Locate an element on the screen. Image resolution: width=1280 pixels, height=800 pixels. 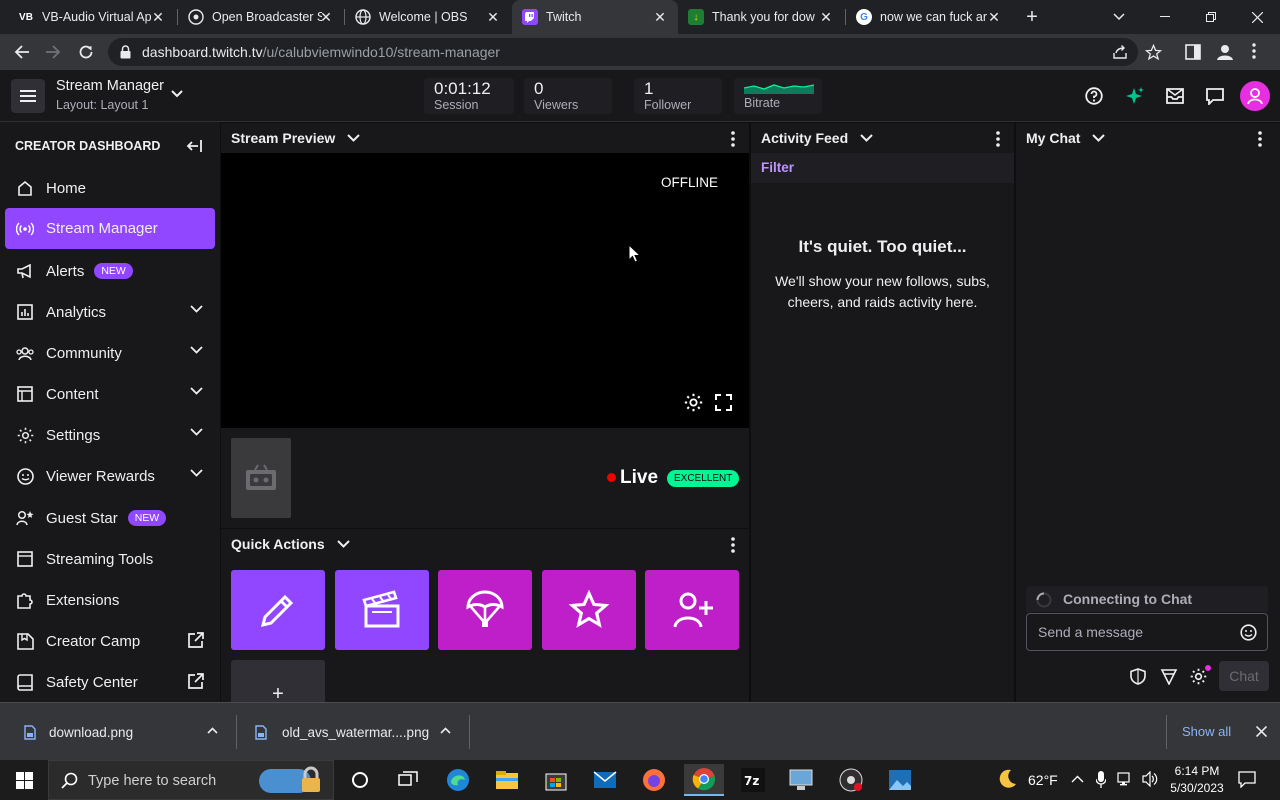
taskbar-search-box: Type here to search is located at coordinates (191, 780).